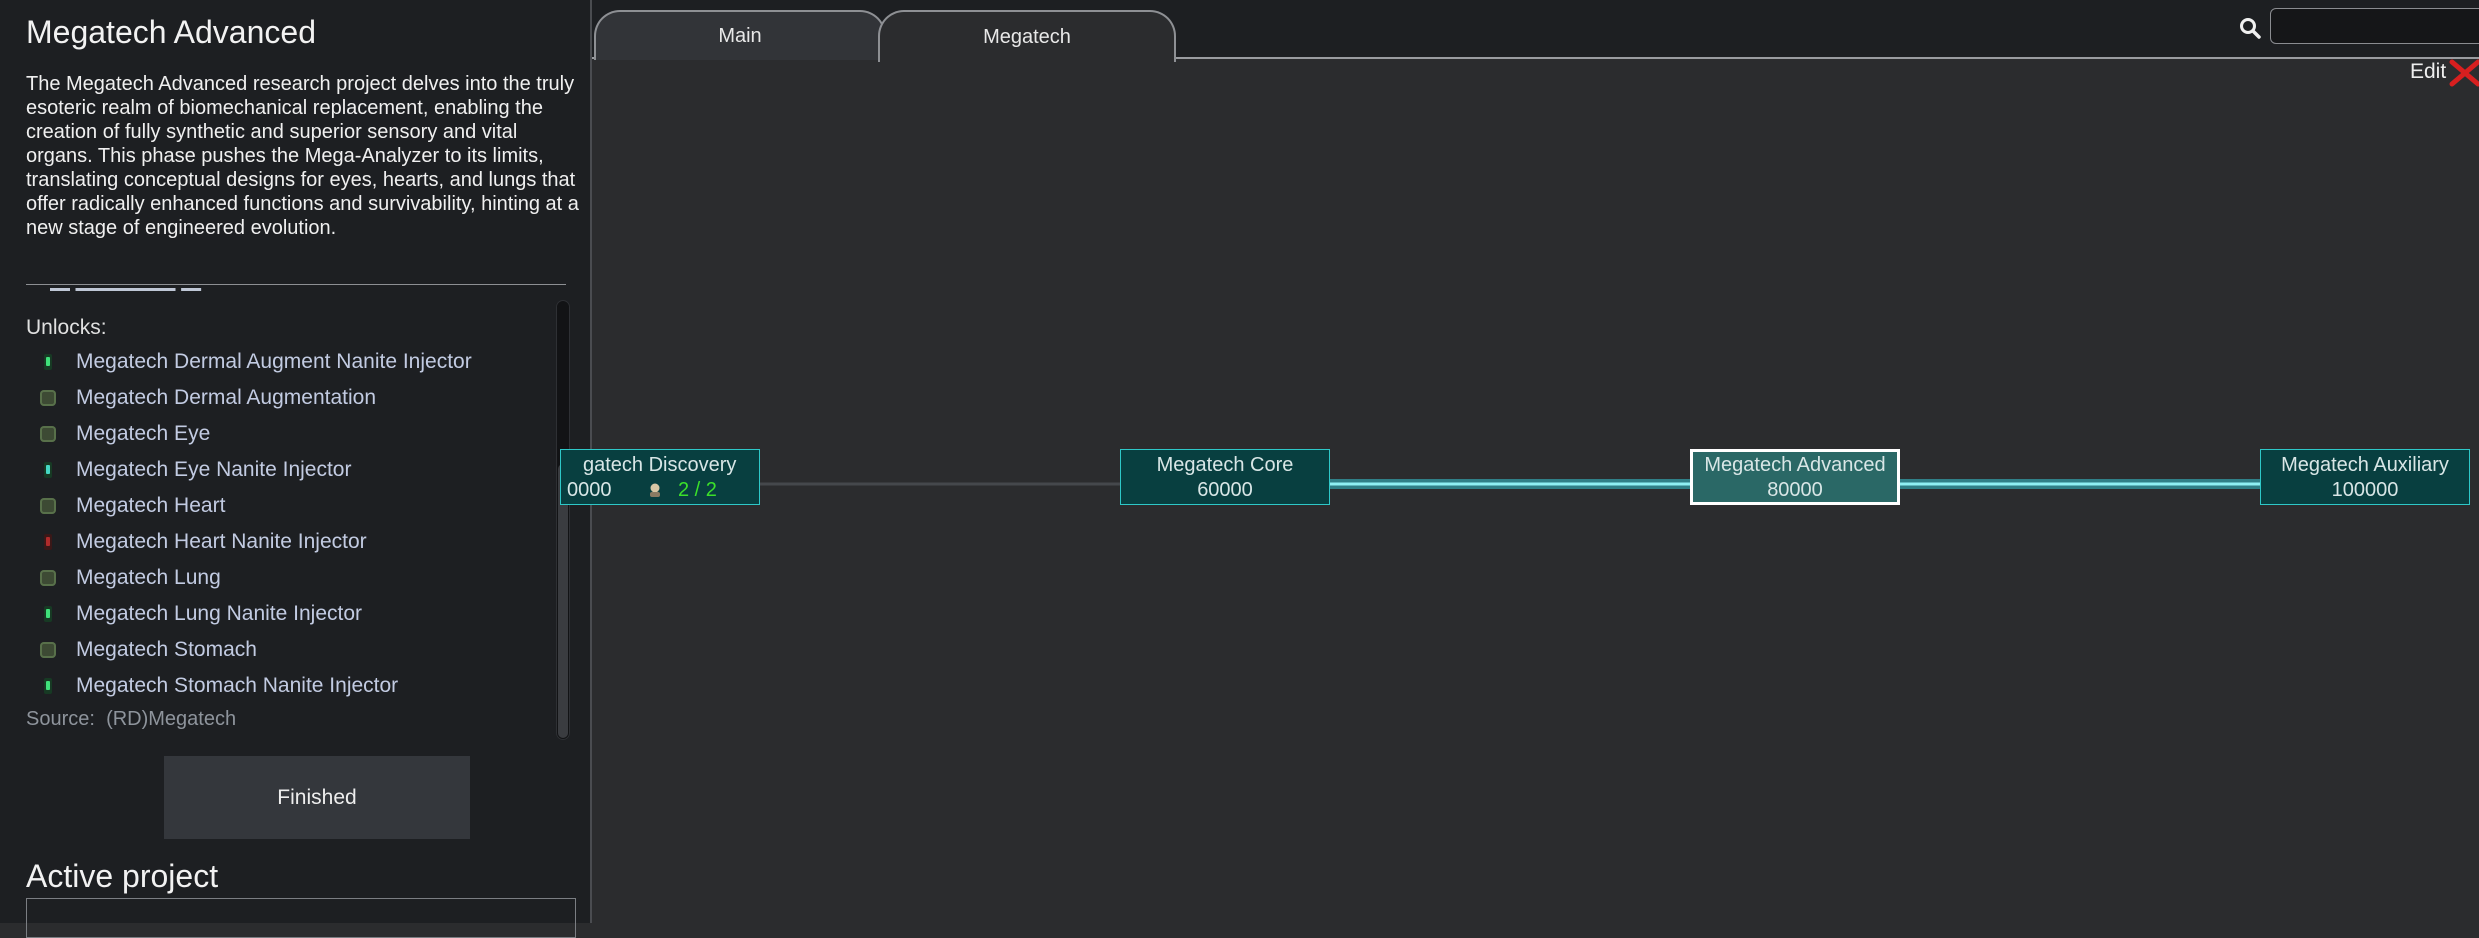 The width and height of the screenshot is (2479, 938). Describe the element at coordinates (1795, 477) in the screenshot. I see `tree-node-megatech-advanced: Megatech Advanced 80000` at that location.